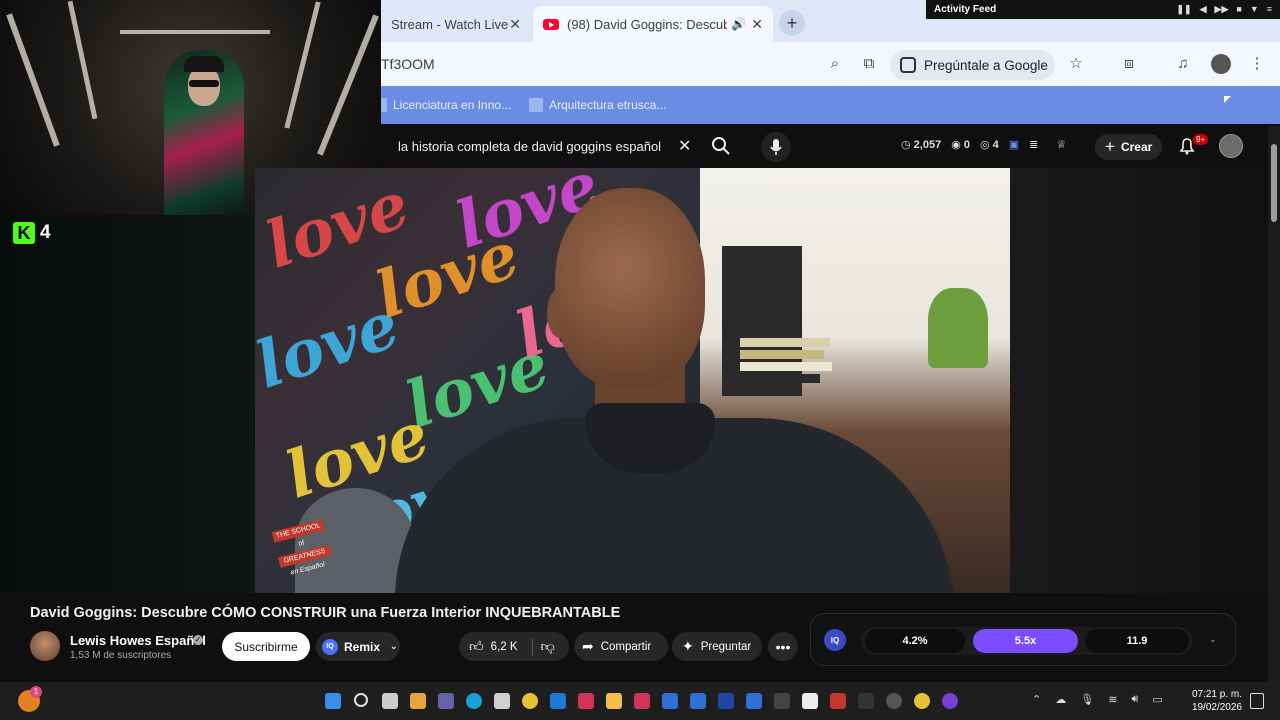 This screenshot has height=720, width=1280. Describe the element at coordinates (502, 701) in the screenshot. I see `store-icon` at that location.